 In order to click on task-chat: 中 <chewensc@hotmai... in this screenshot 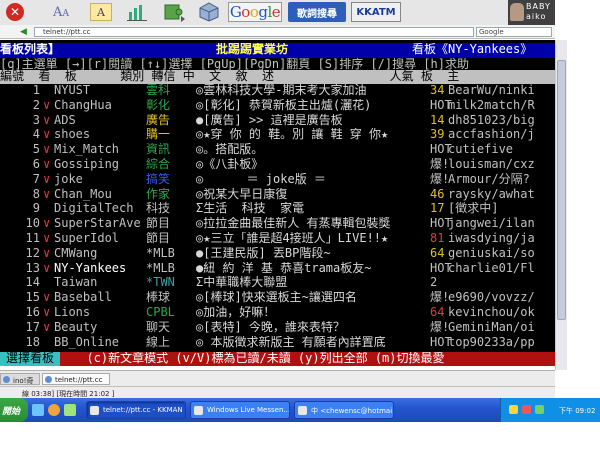, I will do `click(344, 410)`.